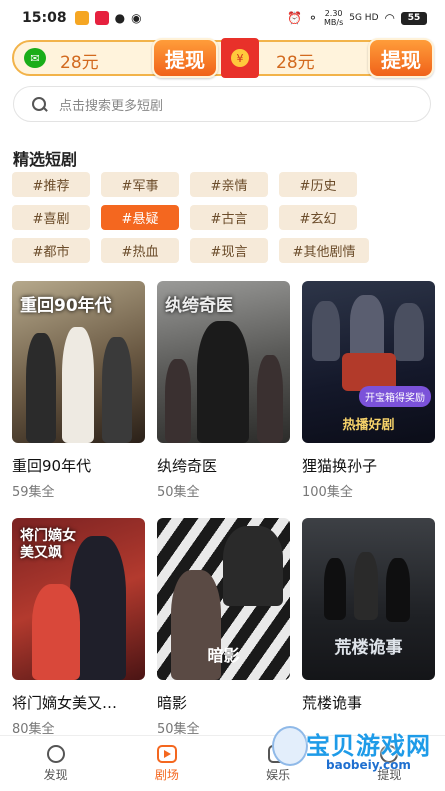 The height and width of the screenshot is (791, 445). Describe the element at coordinates (355, 750) in the screenshot. I see `watermark: 宝贝游戏网 baobeiy.com` at that location.